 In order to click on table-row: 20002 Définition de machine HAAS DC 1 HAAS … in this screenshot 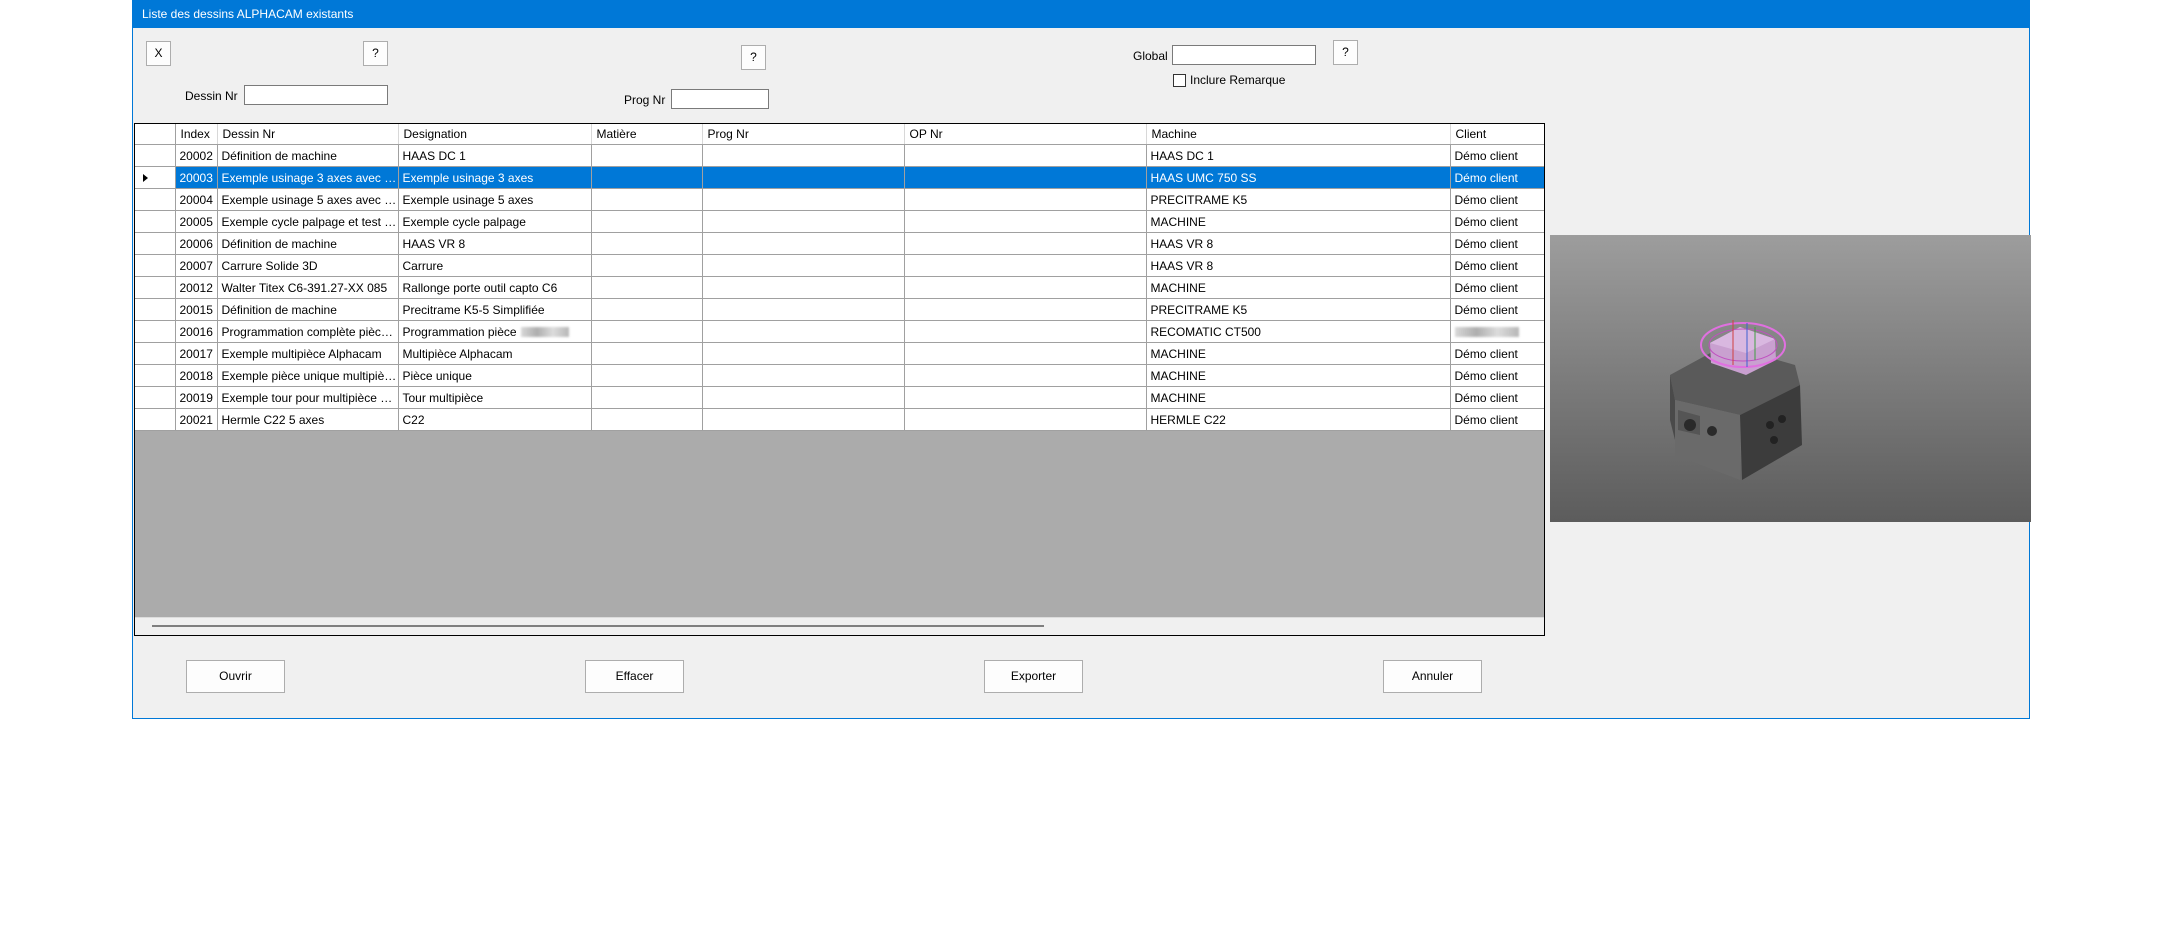, I will do `click(839, 155)`.